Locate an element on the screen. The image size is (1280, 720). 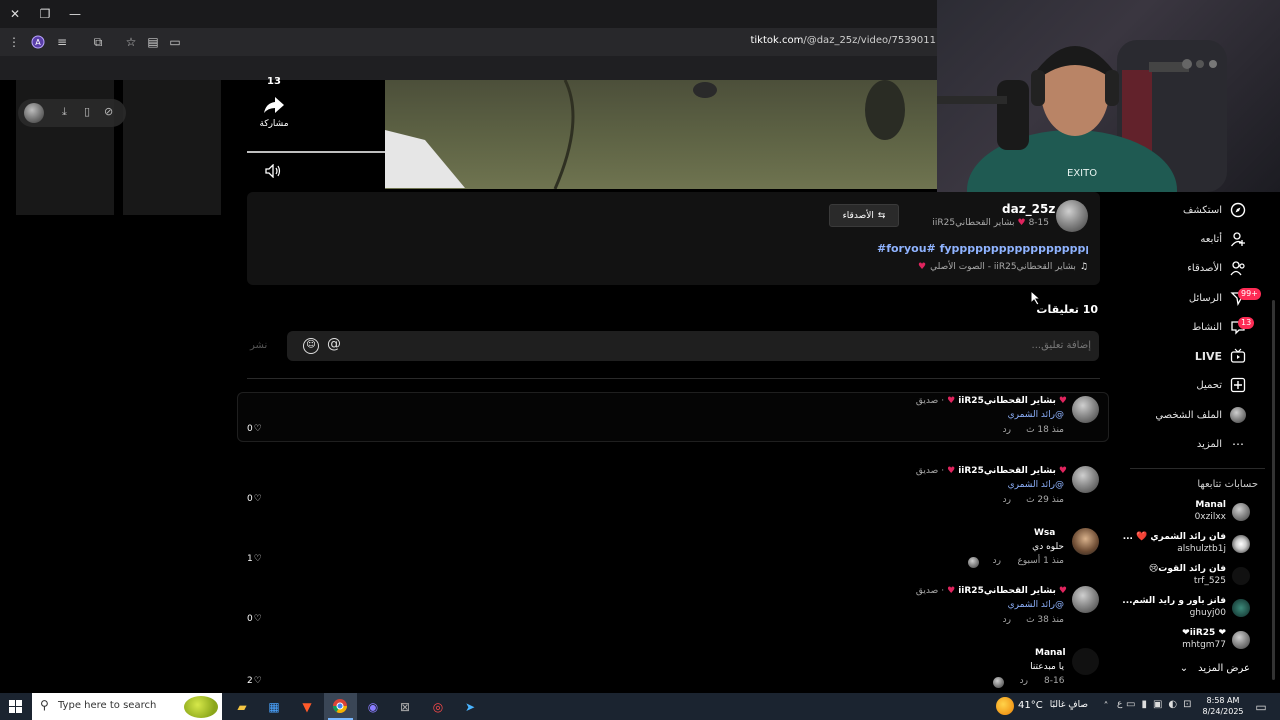
download-icon: ⤓ is located at coordinates (64, 112).